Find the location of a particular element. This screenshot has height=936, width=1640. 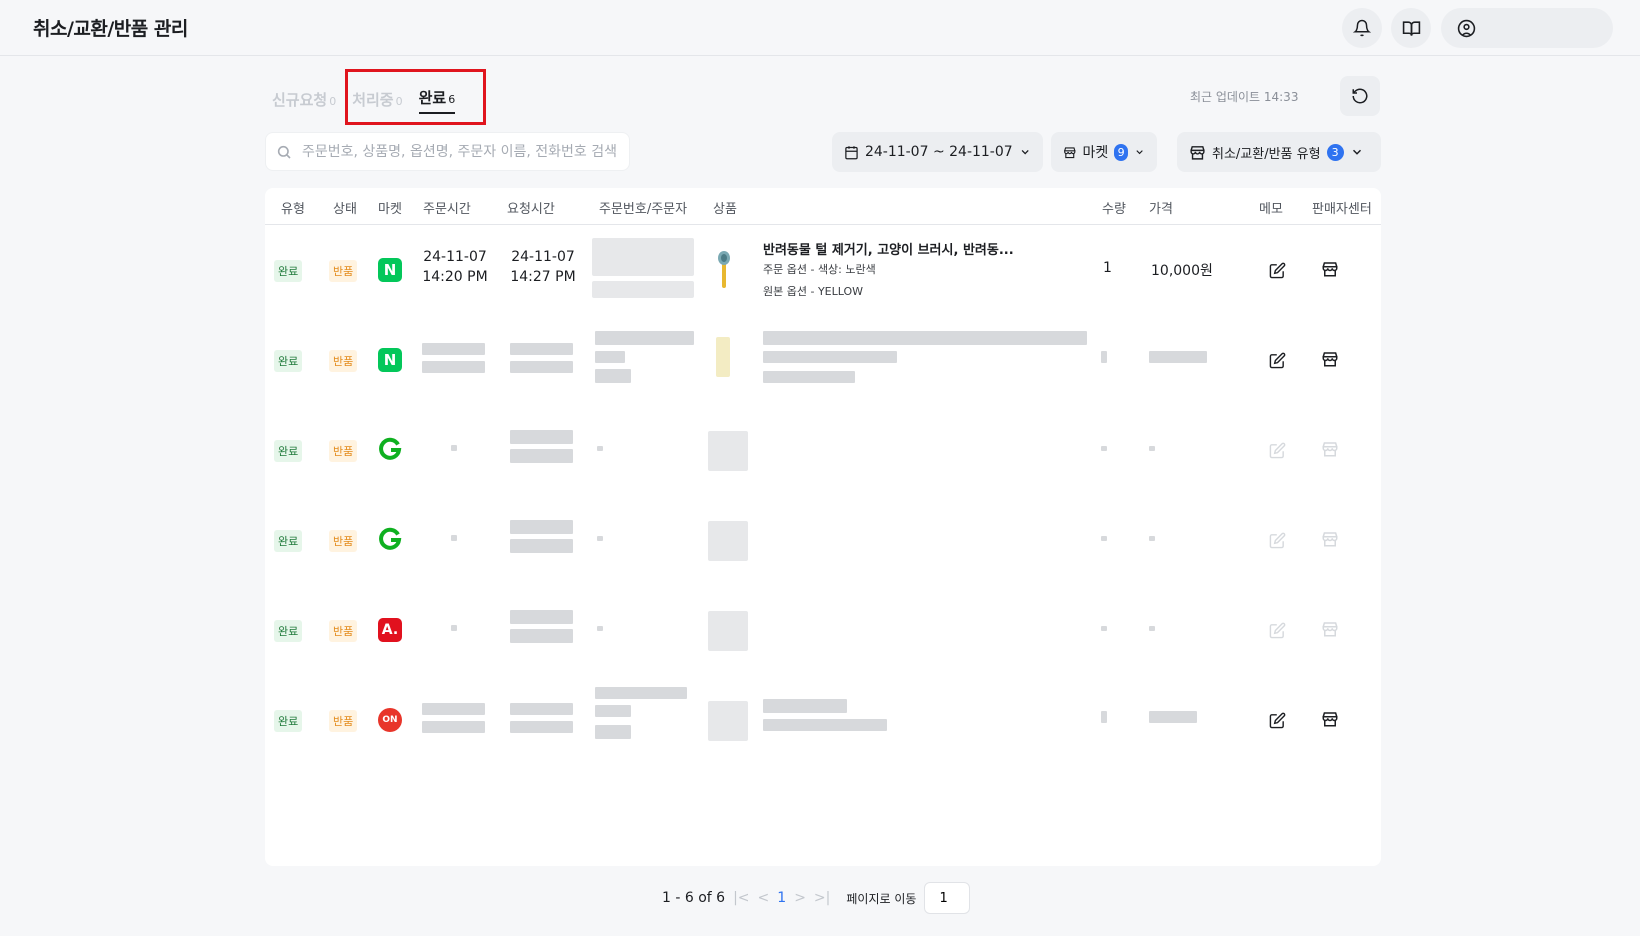

column-header-type: 유형 is located at coordinates (293, 209).